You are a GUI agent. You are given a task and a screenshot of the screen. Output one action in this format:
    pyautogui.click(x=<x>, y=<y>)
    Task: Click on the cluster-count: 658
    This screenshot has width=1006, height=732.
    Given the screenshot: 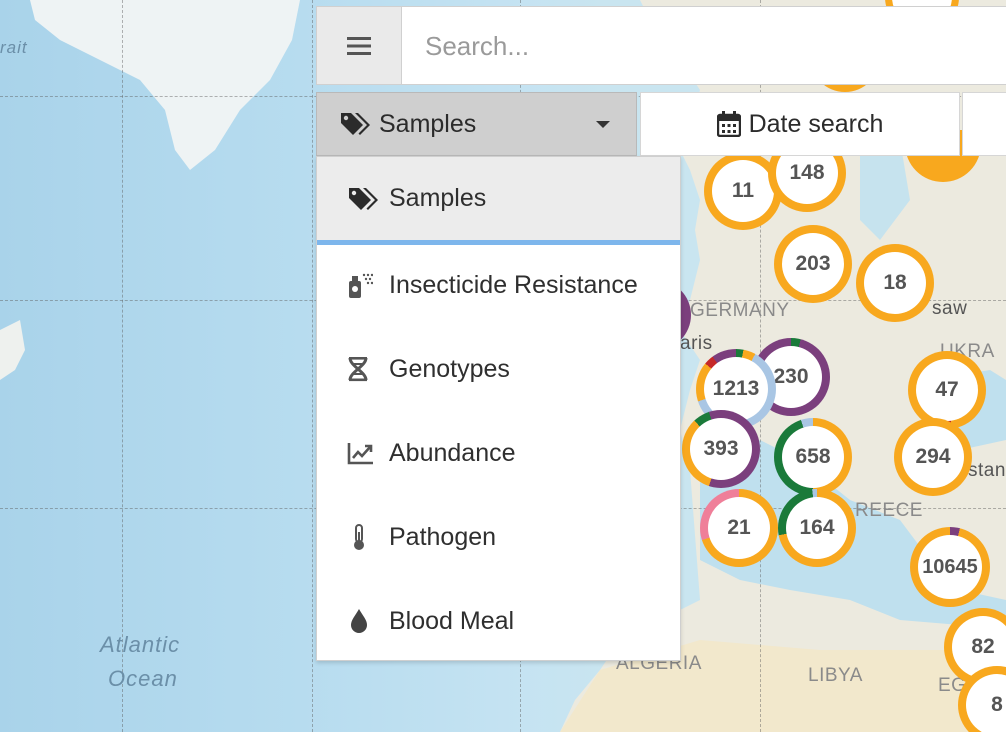 What is the action you would take?
    pyautogui.click(x=813, y=457)
    